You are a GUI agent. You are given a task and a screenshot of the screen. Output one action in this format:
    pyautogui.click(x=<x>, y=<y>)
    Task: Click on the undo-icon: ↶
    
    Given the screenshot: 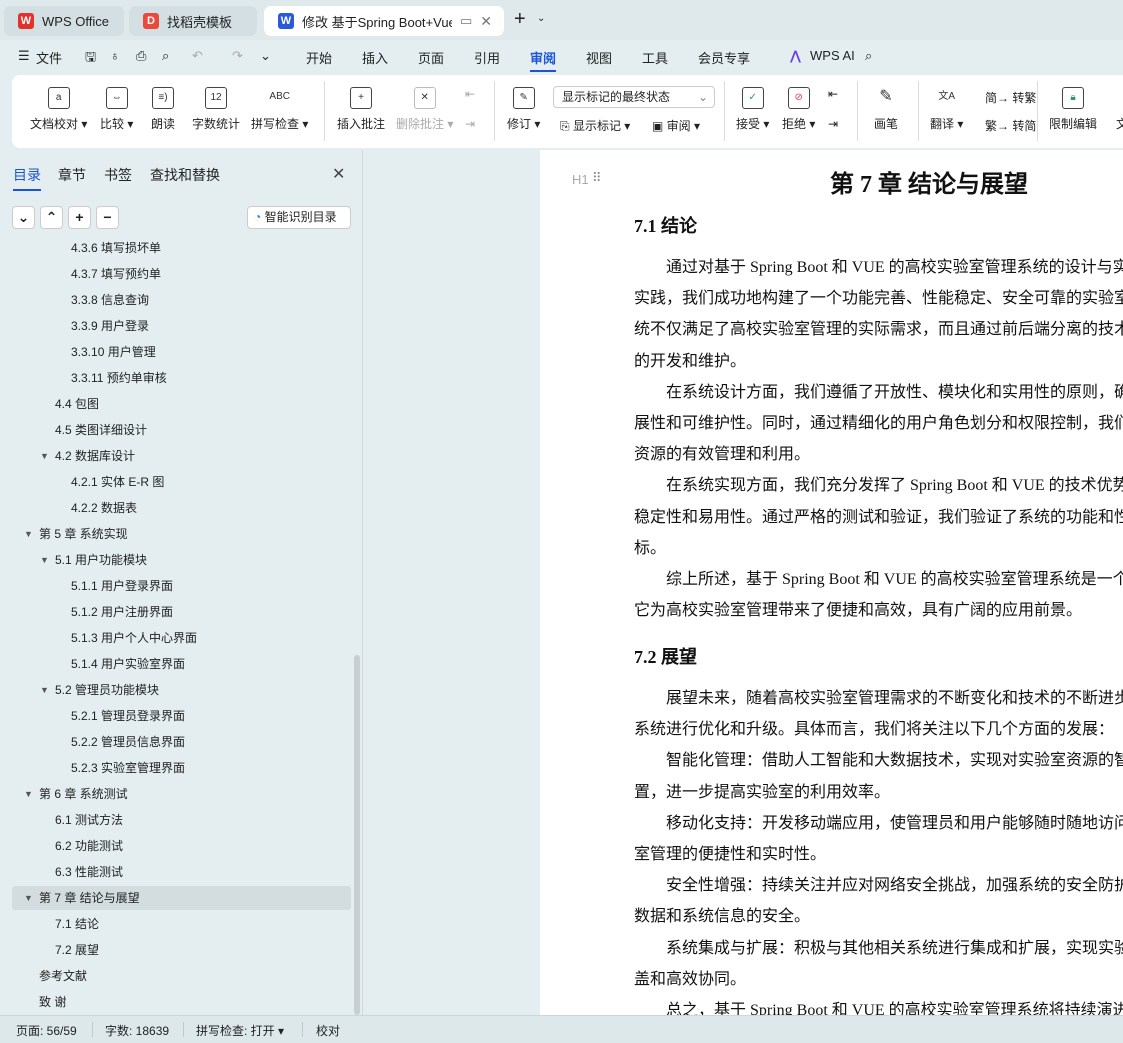 What is the action you would take?
    pyautogui.click(x=197, y=56)
    